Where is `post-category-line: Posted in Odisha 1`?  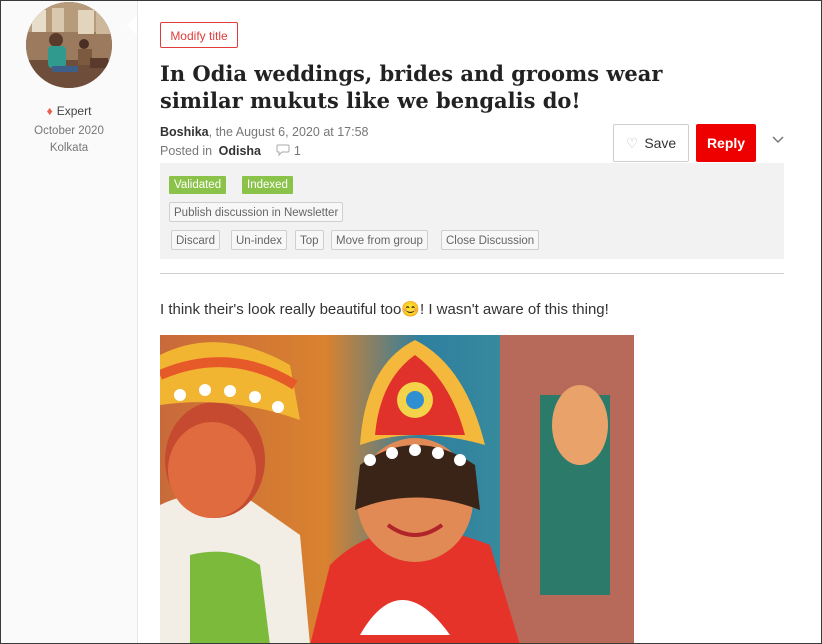 post-category-line: Posted in Odisha 1 is located at coordinates (230, 151).